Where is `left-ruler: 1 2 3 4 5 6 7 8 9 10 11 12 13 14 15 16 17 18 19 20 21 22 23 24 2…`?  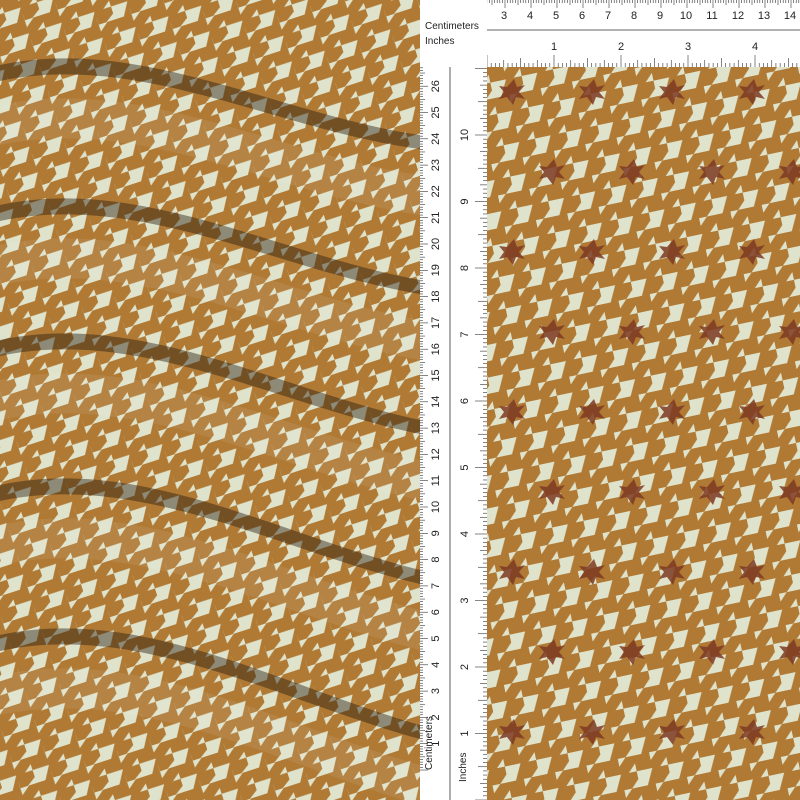 left-ruler: 1 2 3 4 5 6 7 8 9 10 11 12 13 14 15 16 17 18 19 20 21 22 23 24 2… is located at coordinates (453, 400).